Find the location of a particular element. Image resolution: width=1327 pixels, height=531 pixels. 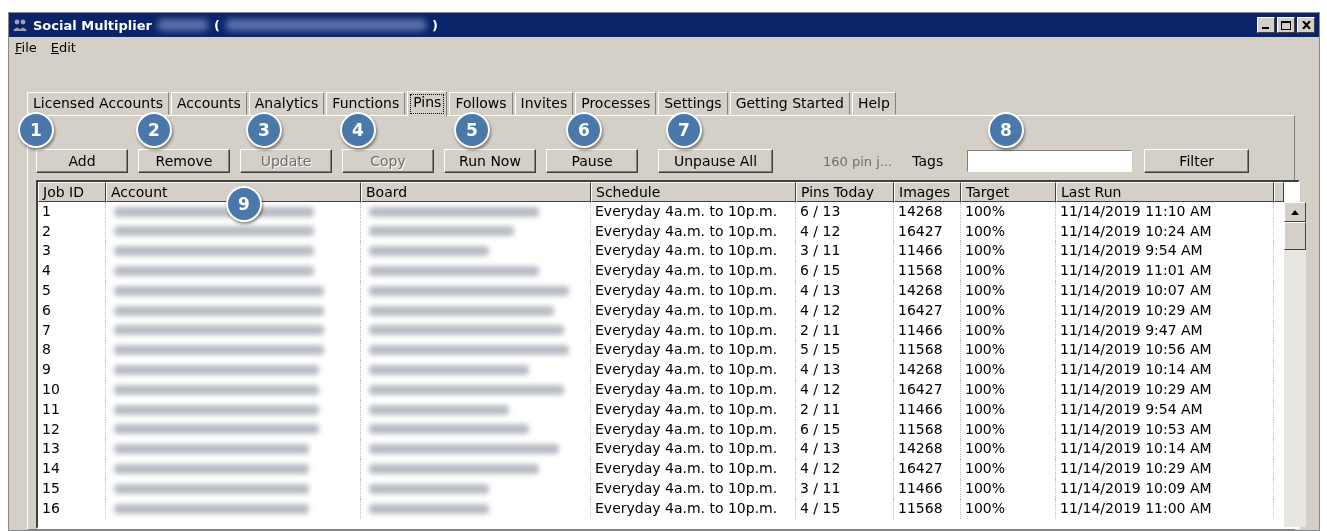

menu-item: File is located at coordinates (26, 49).